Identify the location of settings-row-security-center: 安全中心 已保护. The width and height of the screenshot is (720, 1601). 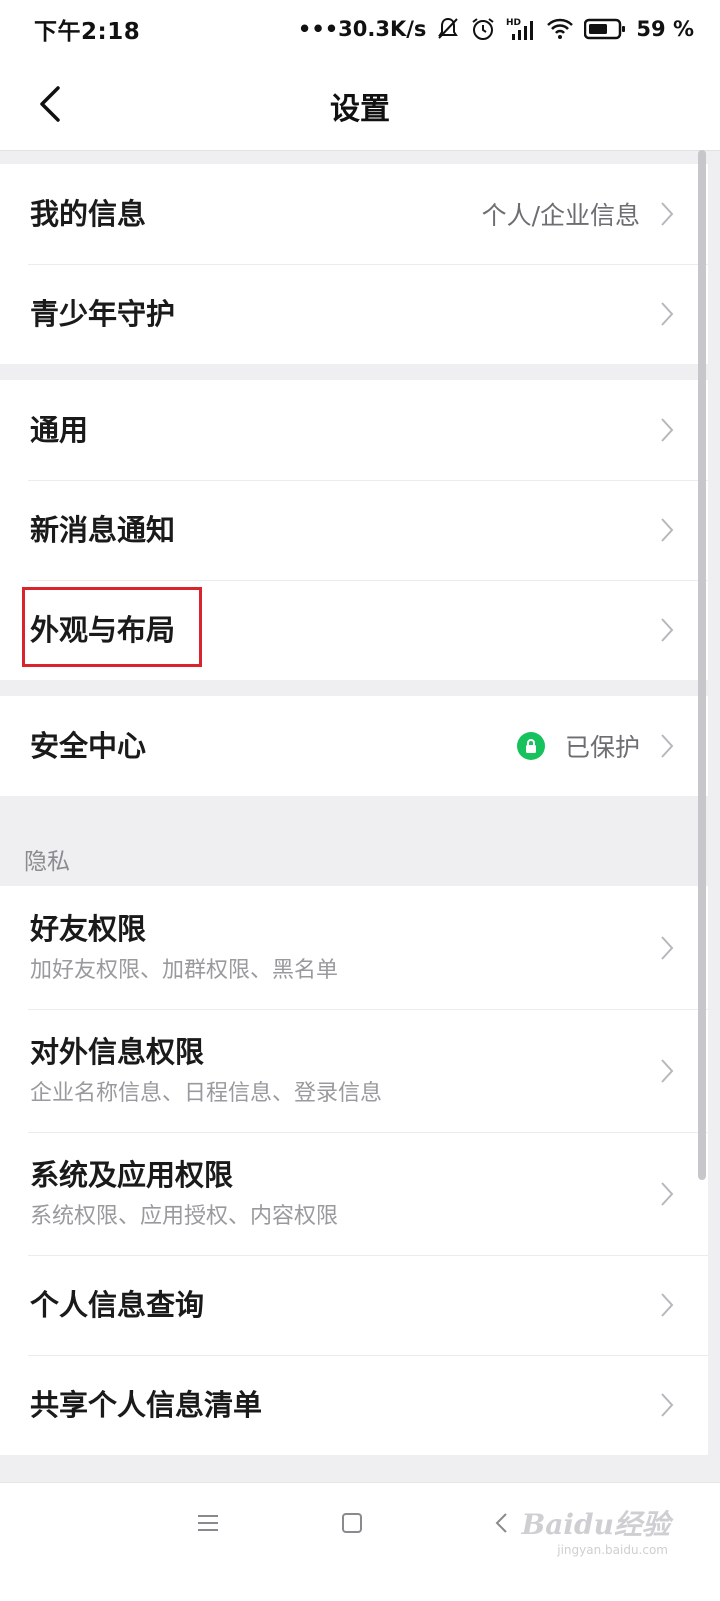
(354, 746).